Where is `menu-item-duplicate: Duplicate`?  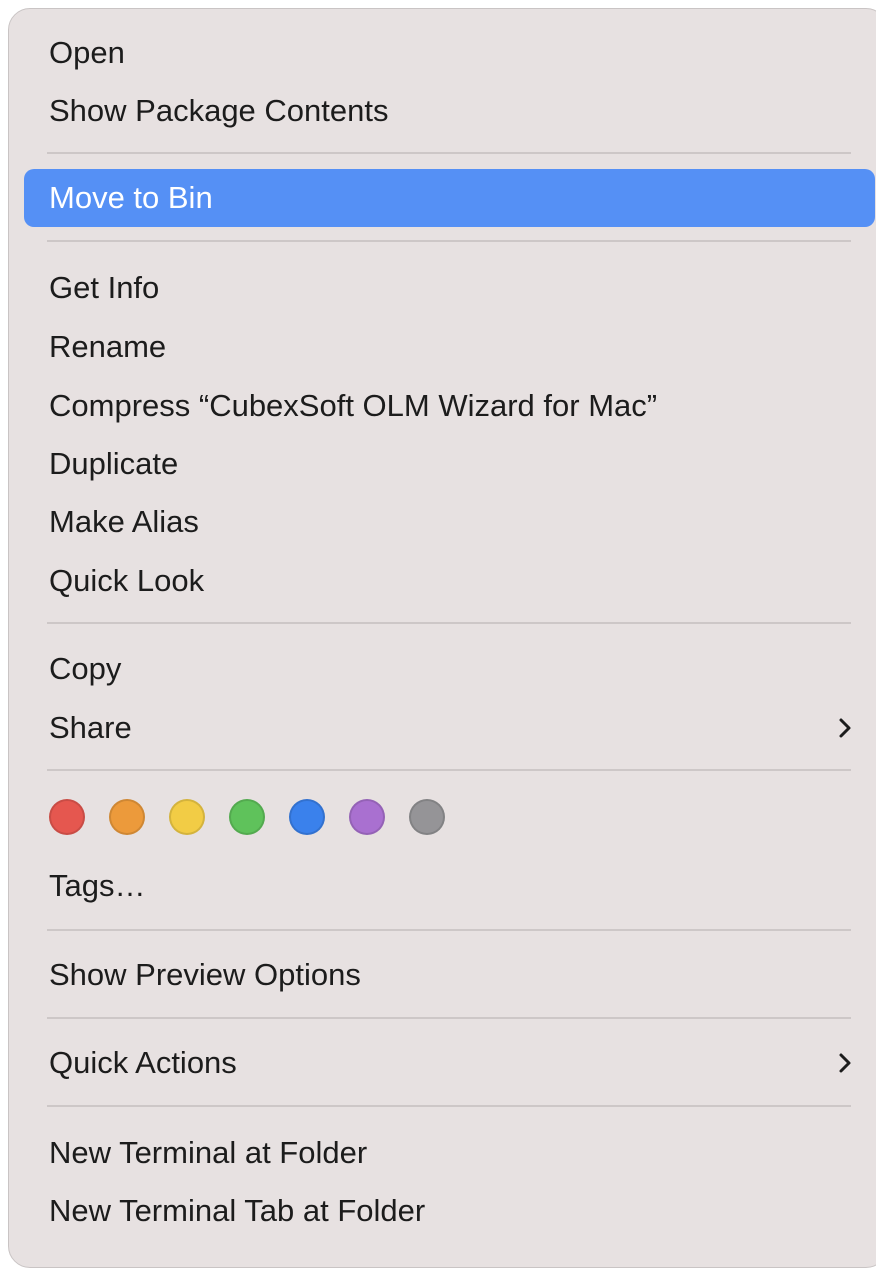
menu-item-duplicate: Duplicate is located at coordinates (449, 464).